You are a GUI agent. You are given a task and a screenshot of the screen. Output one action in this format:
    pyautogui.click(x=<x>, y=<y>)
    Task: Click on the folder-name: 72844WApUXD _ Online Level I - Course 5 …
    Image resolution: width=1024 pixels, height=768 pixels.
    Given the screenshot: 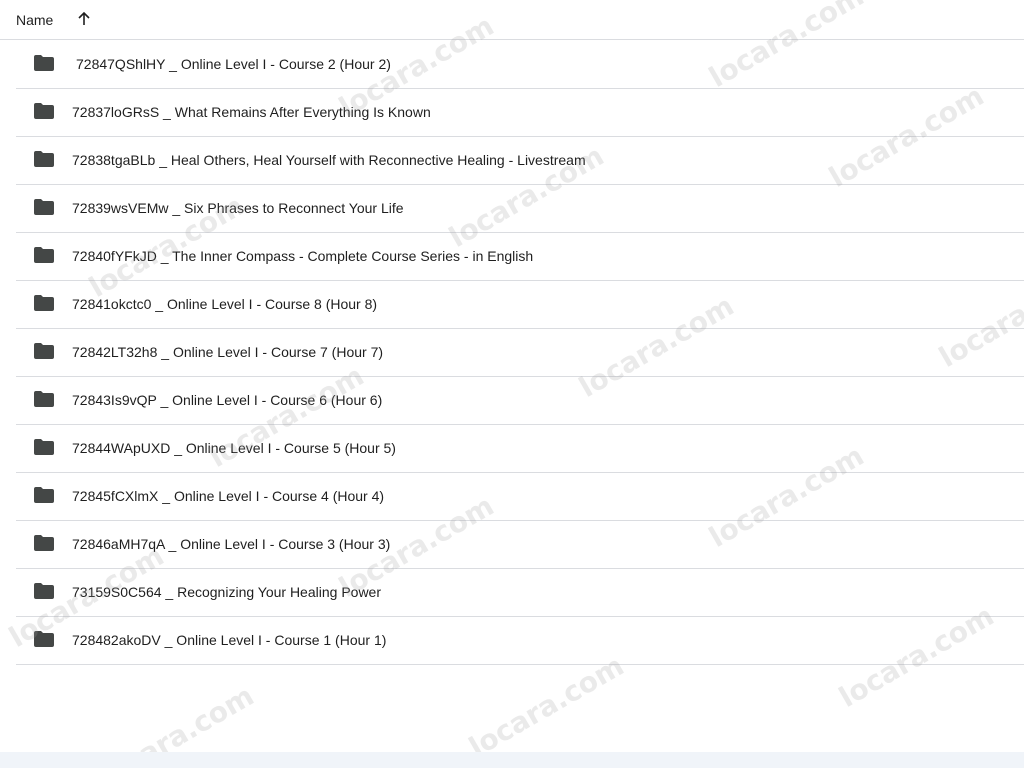 What is the action you would take?
    pyautogui.click(x=234, y=448)
    